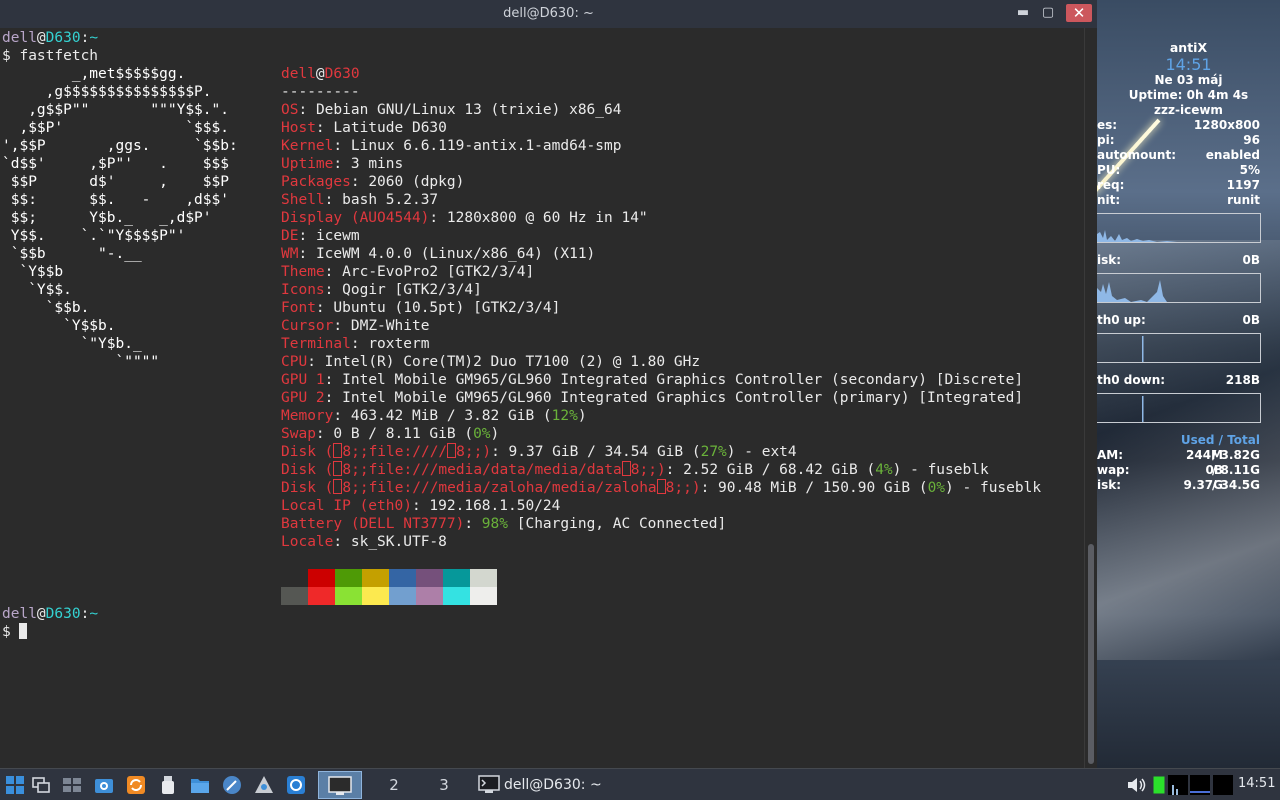 This screenshot has width=1280, height=800. Describe the element at coordinates (15, 785) in the screenshot. I see `start-menu-icon` at that location.